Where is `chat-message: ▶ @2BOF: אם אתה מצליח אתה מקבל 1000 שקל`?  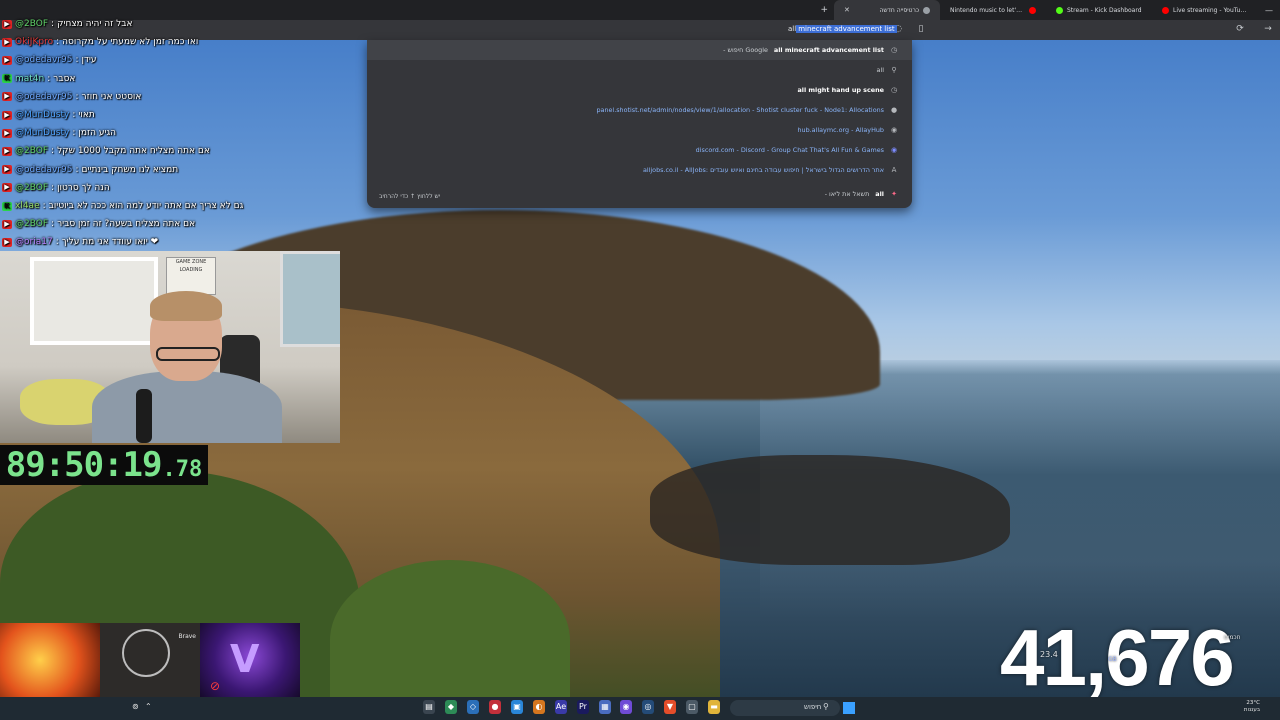 chat-message: ▶ @2BOF: אם אתה מצליח אתה מקבל 1000 שקל is located at coordinates (106, 151).